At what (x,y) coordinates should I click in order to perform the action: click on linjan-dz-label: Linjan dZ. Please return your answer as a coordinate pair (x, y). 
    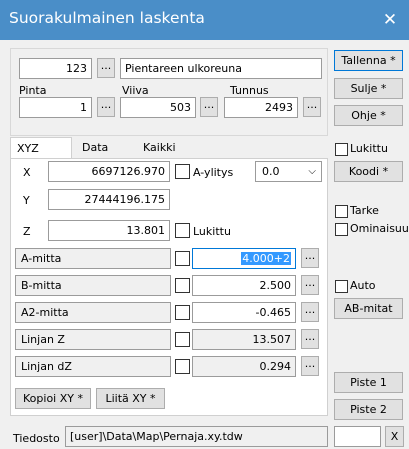
    Looking at the image, I should click on (93, 366).